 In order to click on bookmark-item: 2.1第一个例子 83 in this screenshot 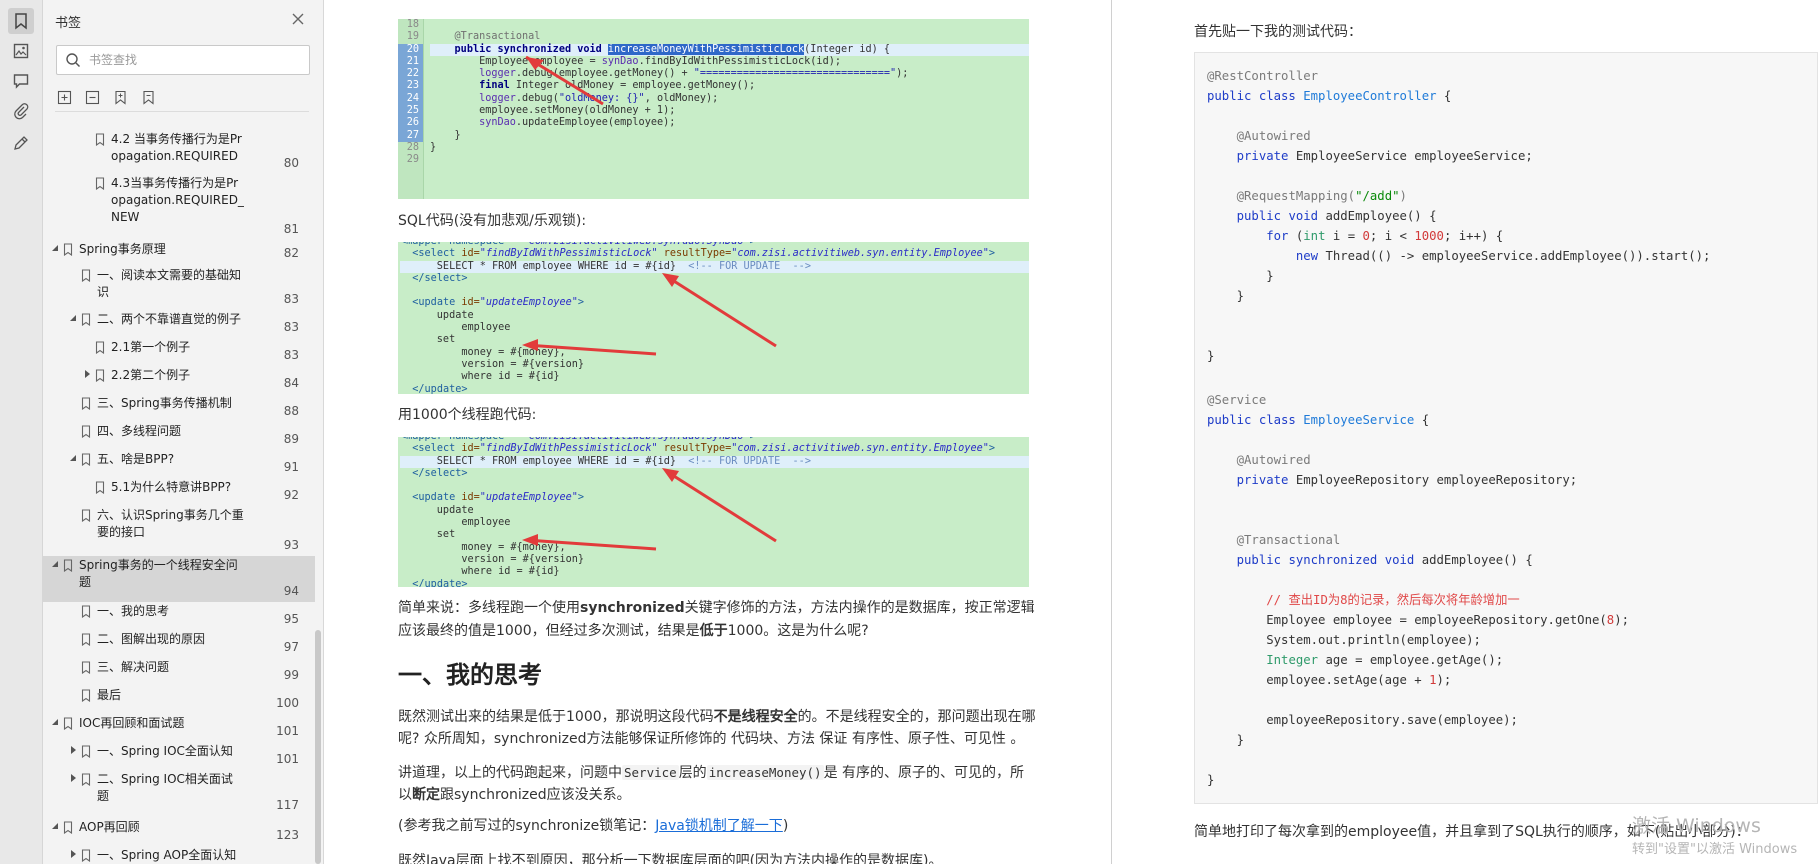, I will do `click(179, 352)`.